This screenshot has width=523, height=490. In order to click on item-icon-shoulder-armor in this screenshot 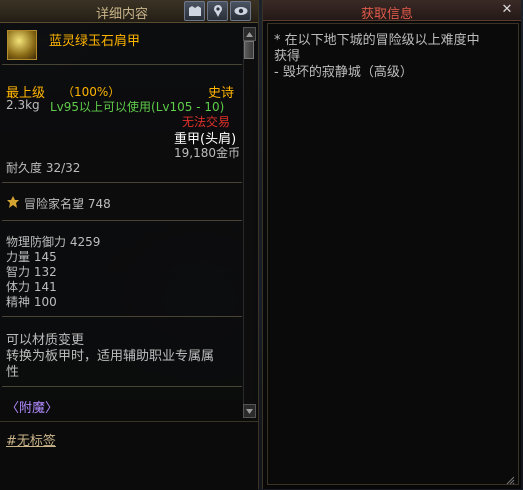, I will do `click(22, 45)`.